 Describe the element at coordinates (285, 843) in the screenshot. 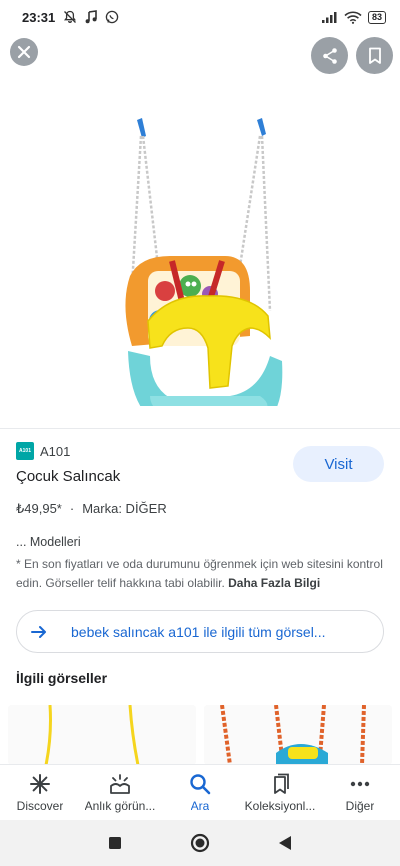

I see `back-icon` at that location.